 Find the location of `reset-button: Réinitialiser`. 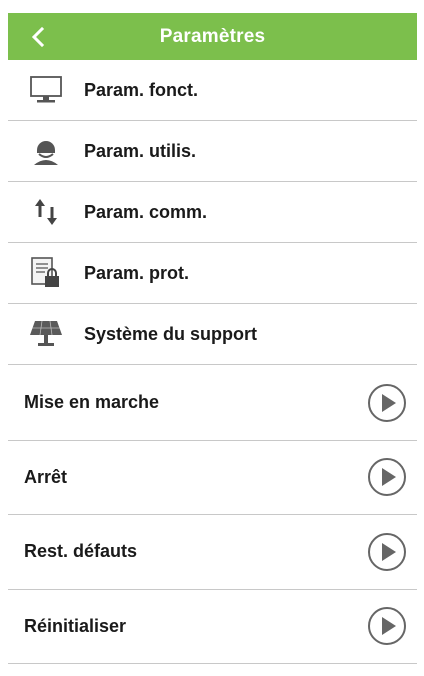

reset-button: Réinitialiser is located at coordinates (212, 627).